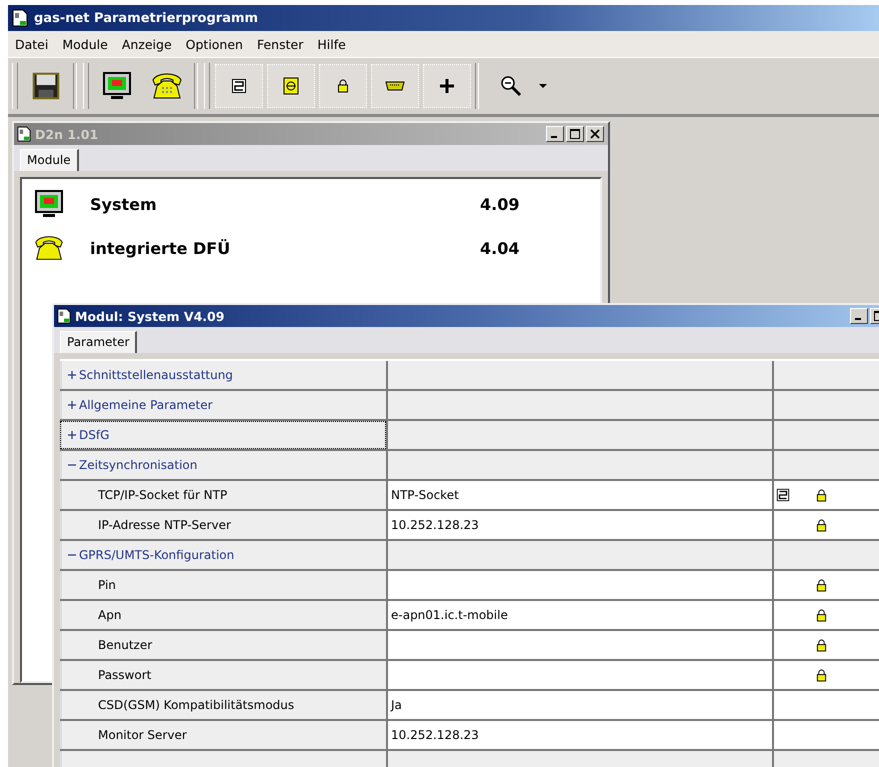  Describe the element at coordinates (280, 44) in the screenshot. I see `menu-item: Fenster` at that location.